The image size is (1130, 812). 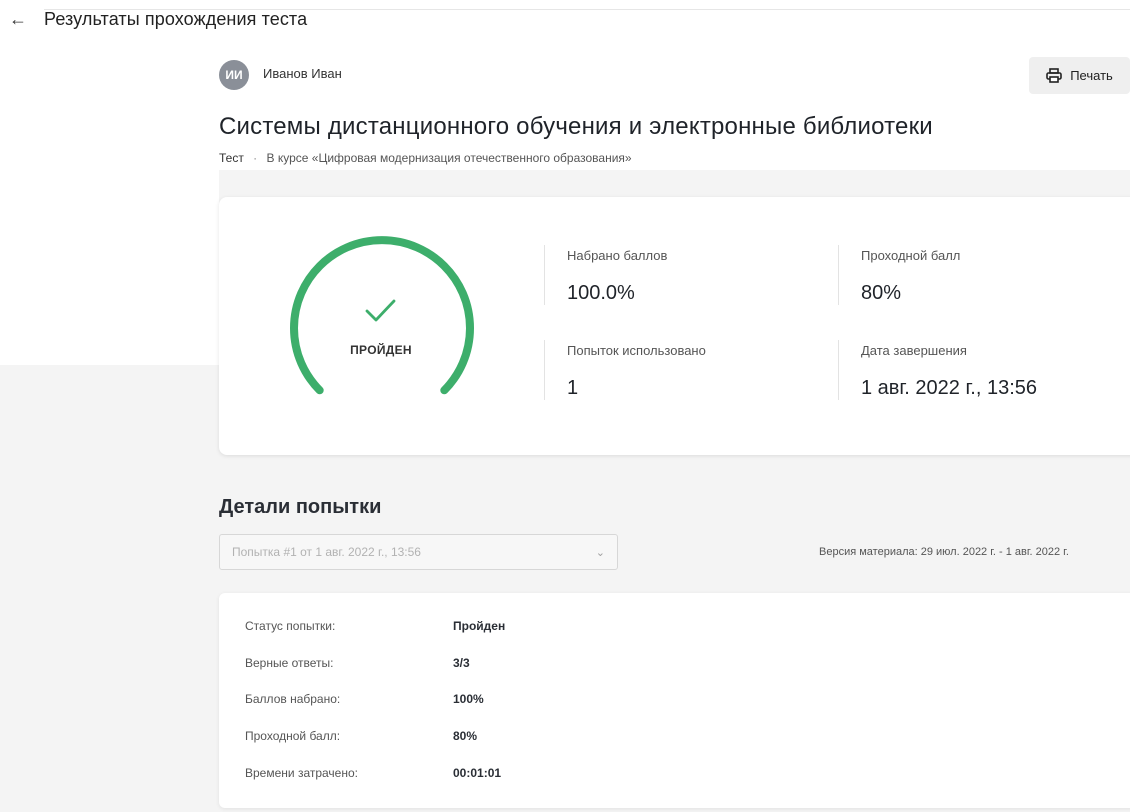 What do you see at coordinates (381, 350) in the screenshot?
I see `result-status: ПРОЙДЕН` at bounding box center [381, 350].